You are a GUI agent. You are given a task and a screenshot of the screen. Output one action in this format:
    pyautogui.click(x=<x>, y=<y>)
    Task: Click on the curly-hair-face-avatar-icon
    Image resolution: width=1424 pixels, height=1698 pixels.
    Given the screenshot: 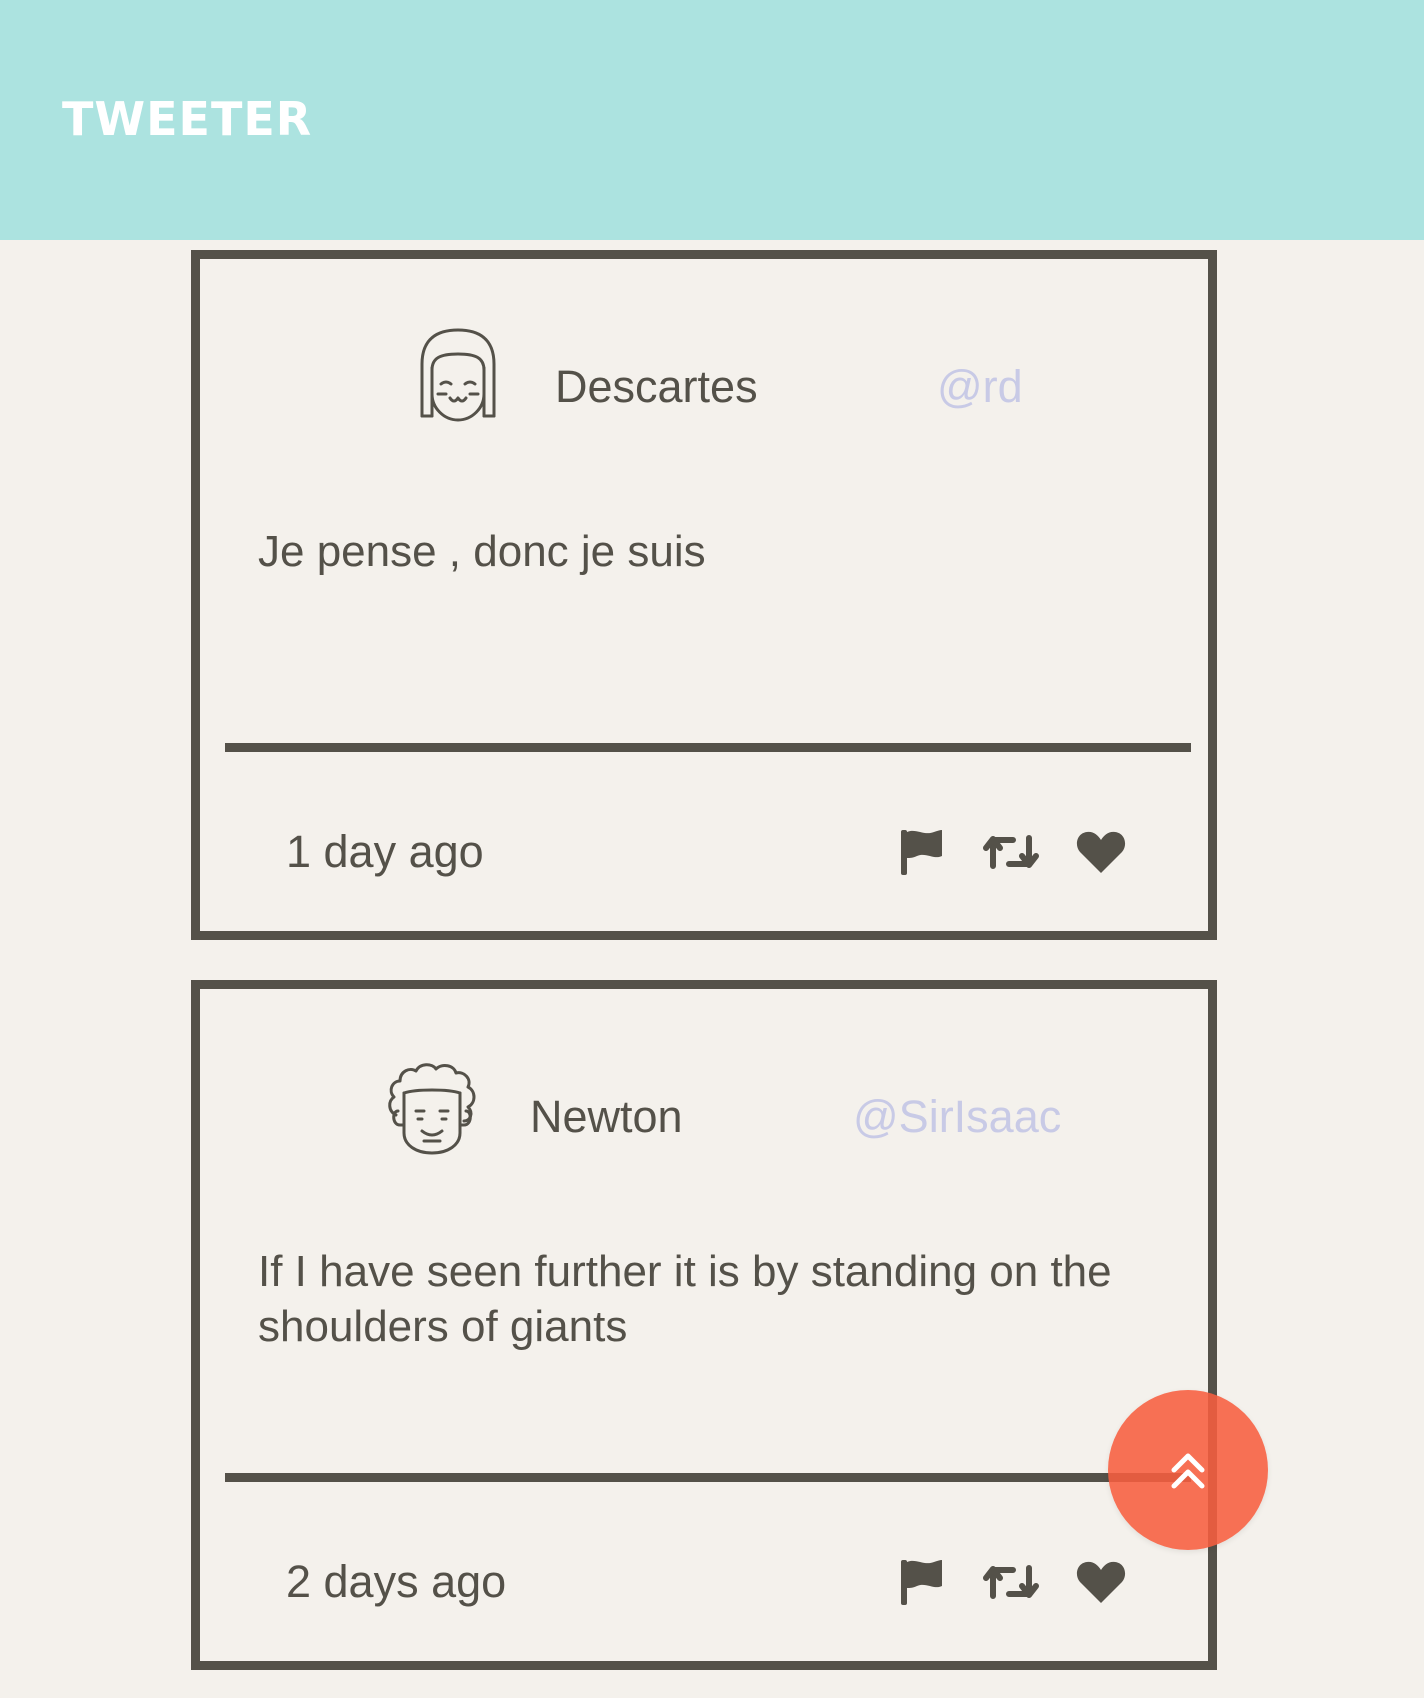 What is the action you would take?
    pyautogui.click(x=432, y=1109)
    